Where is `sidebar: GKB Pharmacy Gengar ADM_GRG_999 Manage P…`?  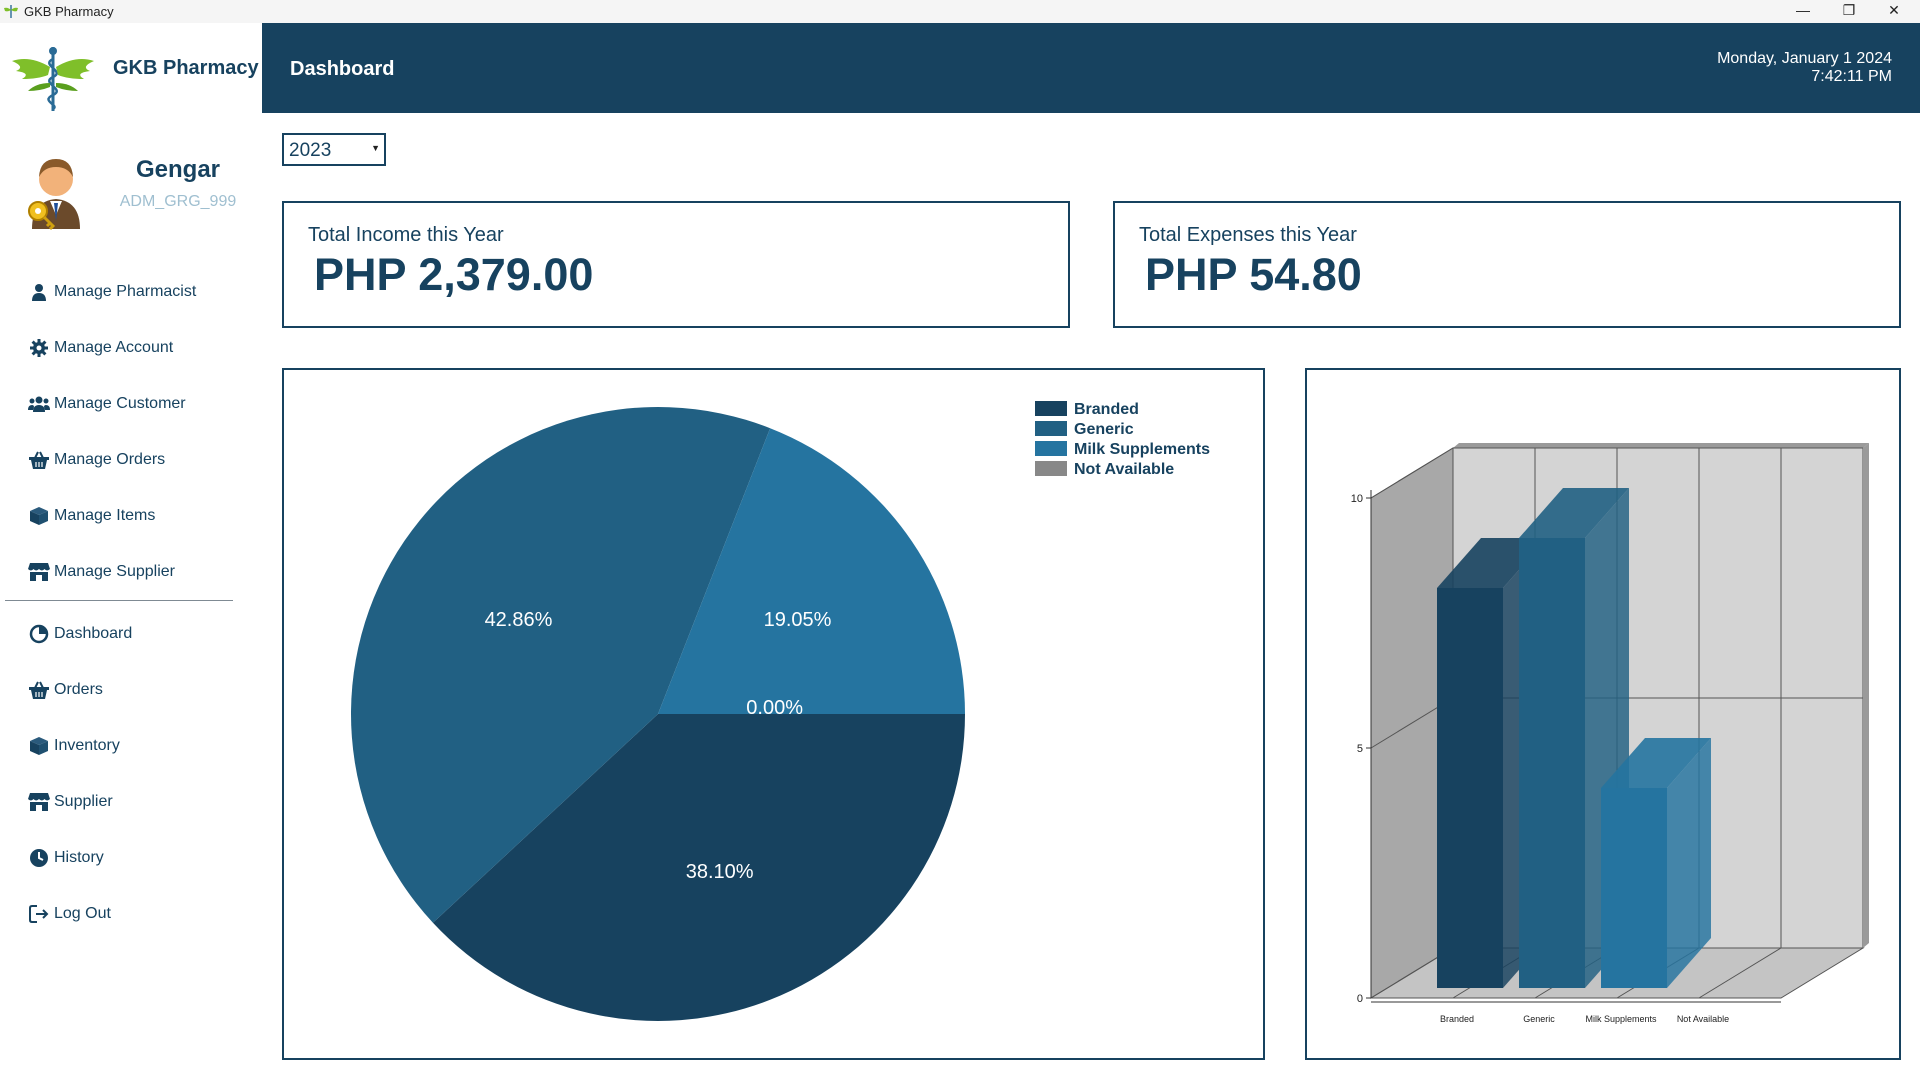 sidebar: GKB Pharmacy Gengar ADM_GRG_999 Manage P… is located at coordinates (131, 551).